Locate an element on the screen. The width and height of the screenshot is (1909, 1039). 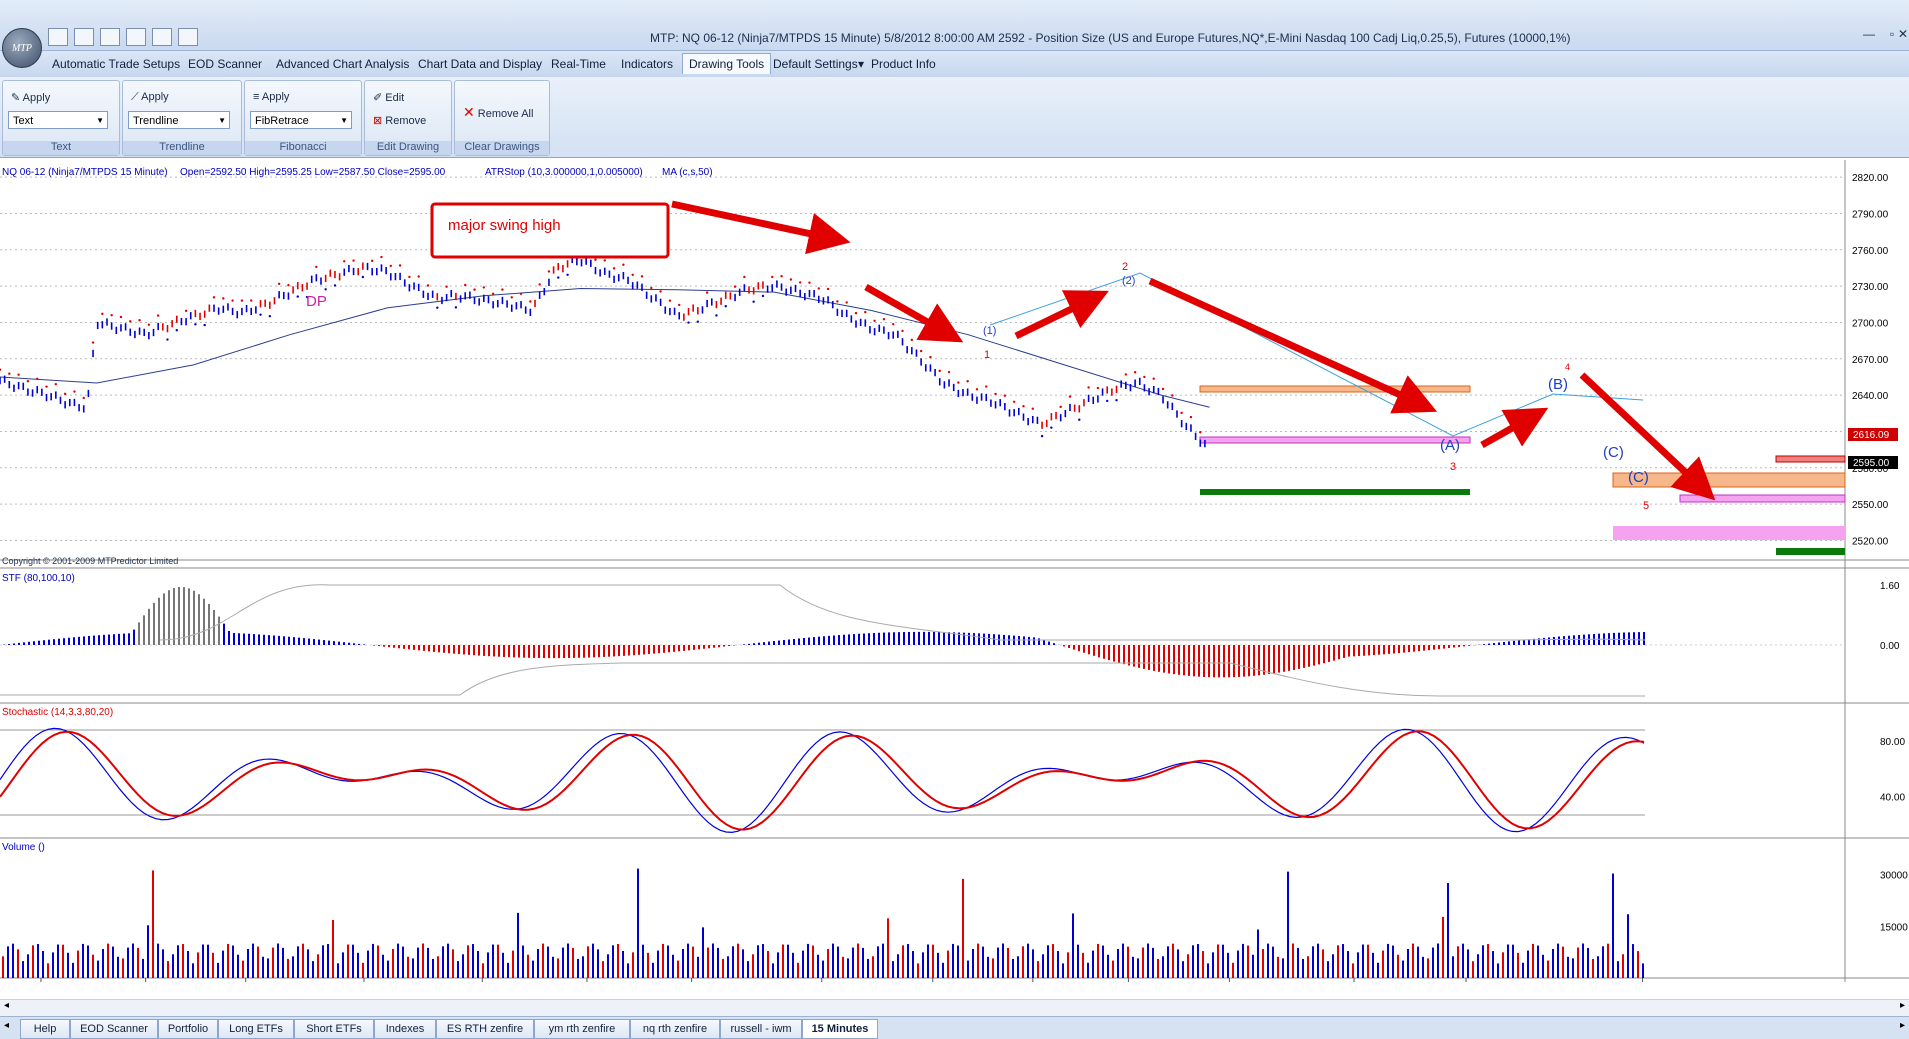
close-button: ✕ is located at coordinates (1903, 35).